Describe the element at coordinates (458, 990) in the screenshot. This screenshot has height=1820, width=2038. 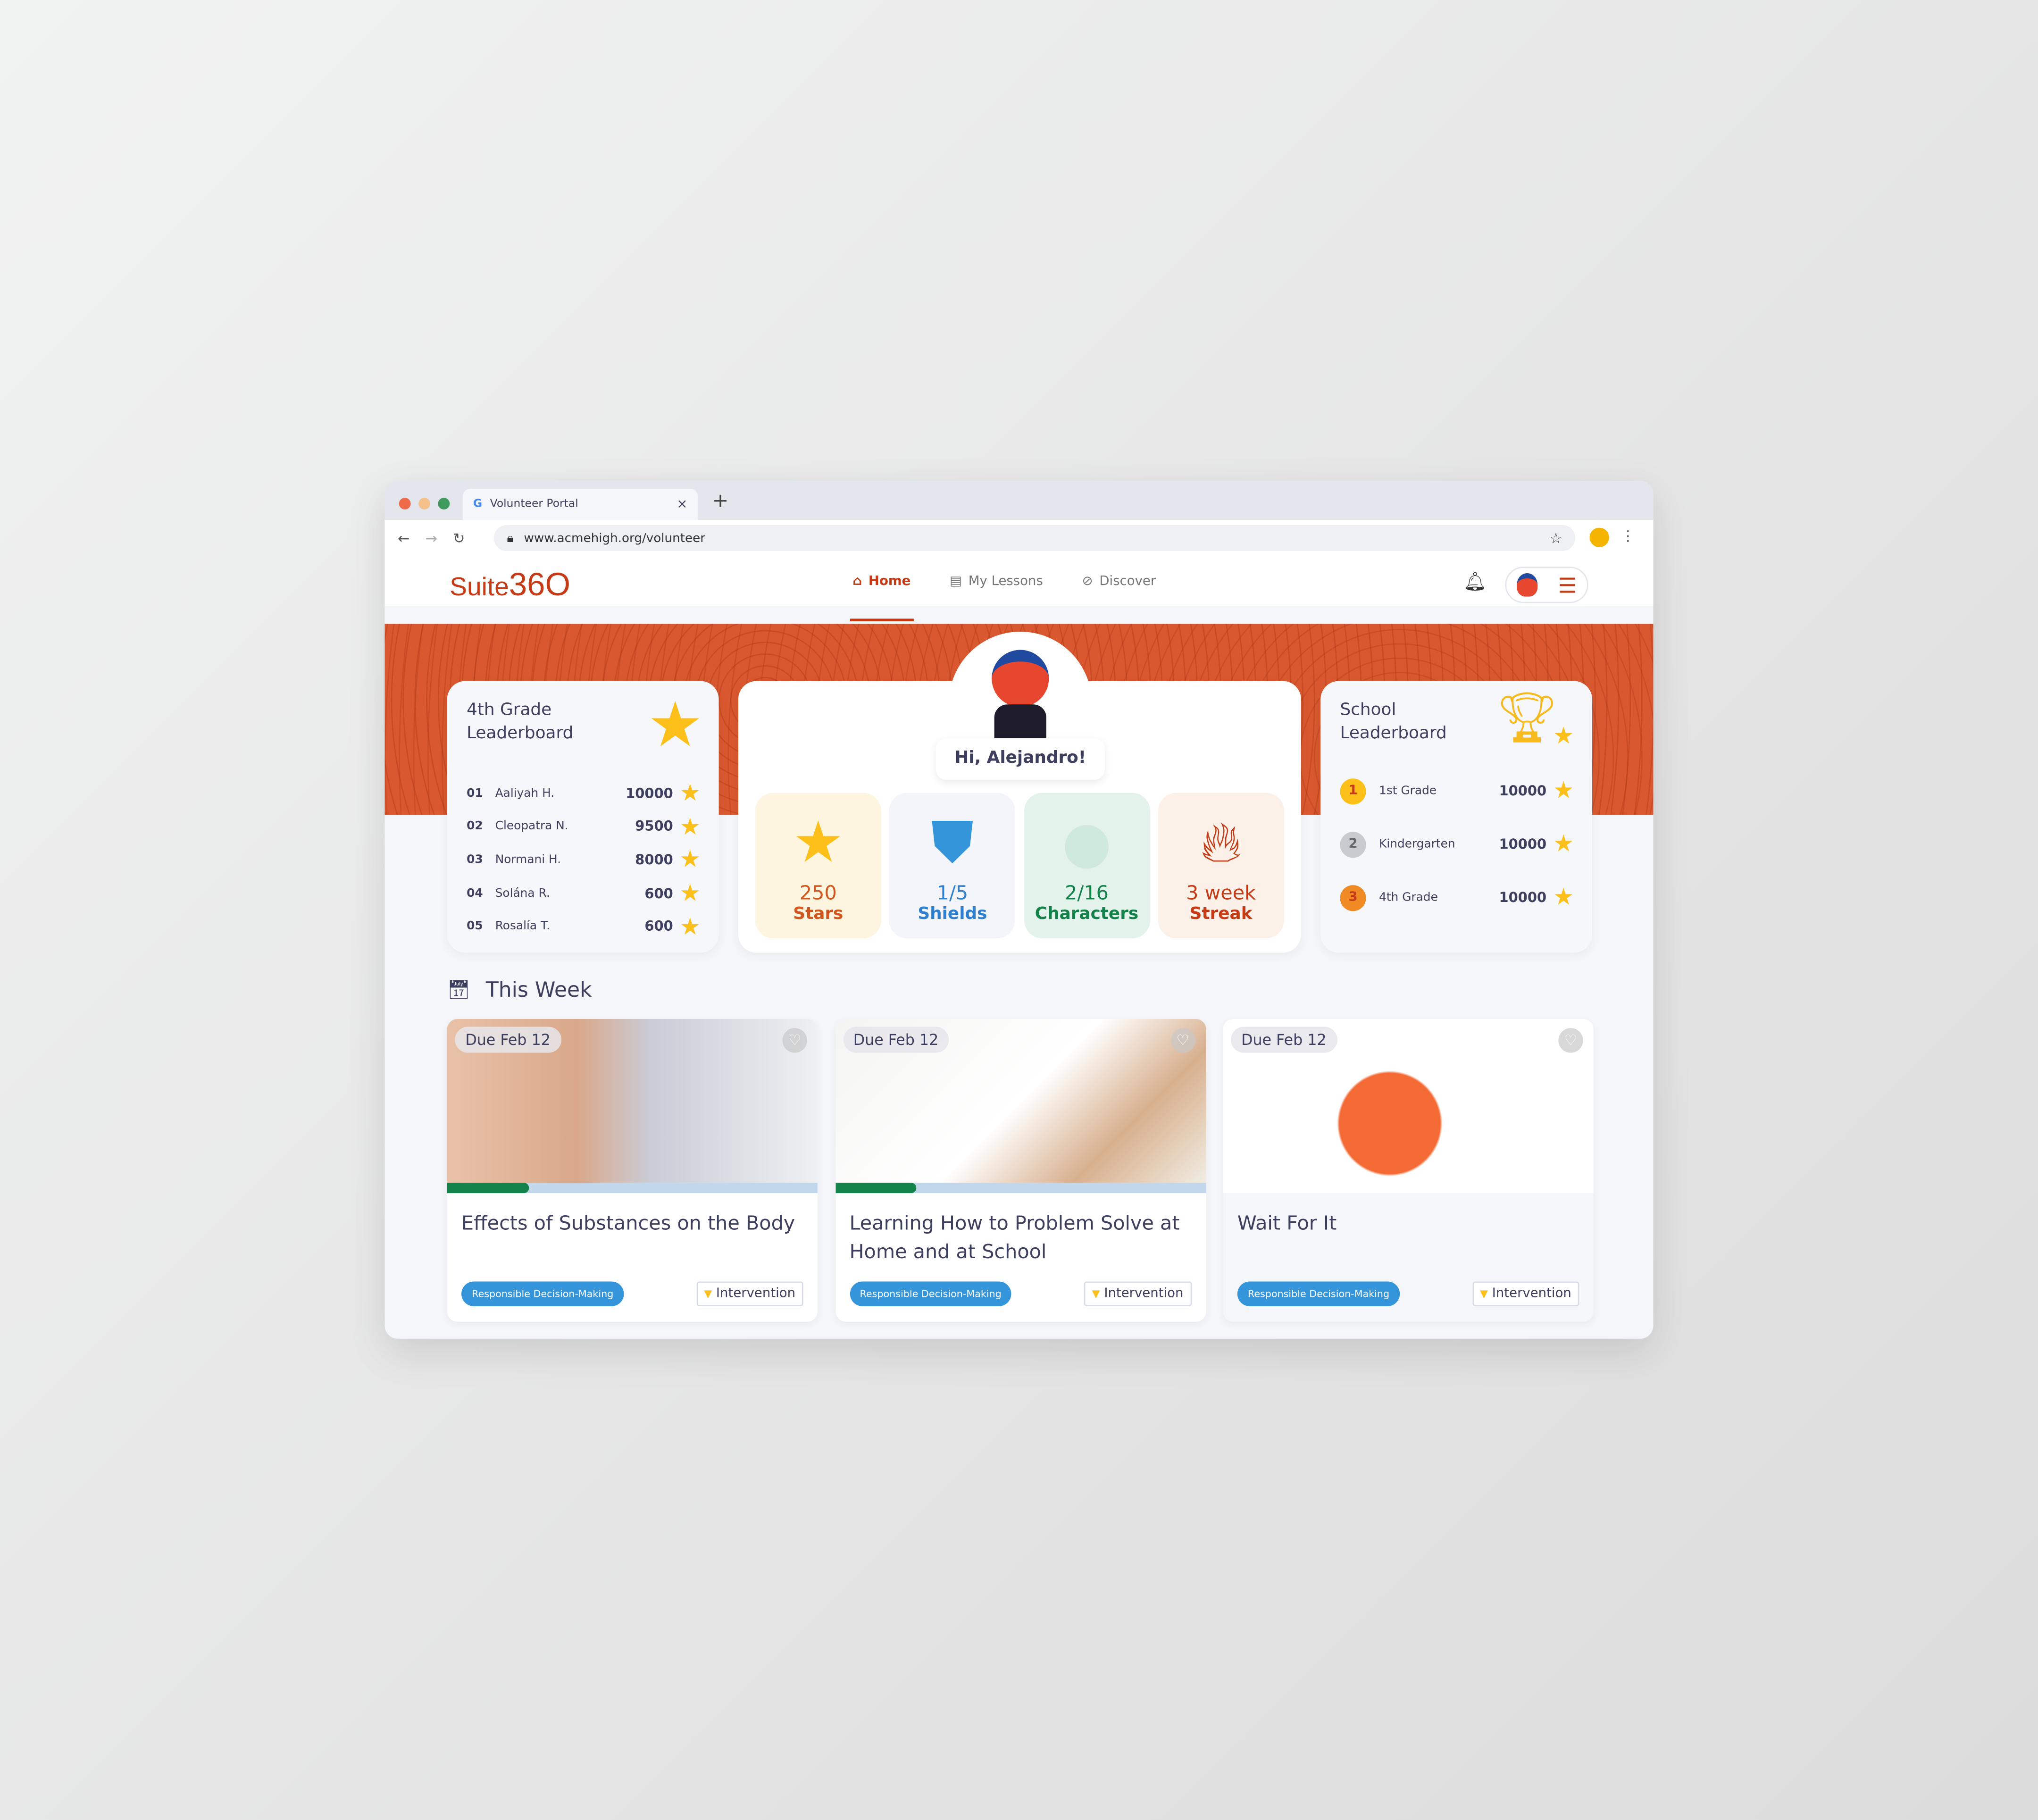
I see `calendar-check-icon: 📅︎` at that location.